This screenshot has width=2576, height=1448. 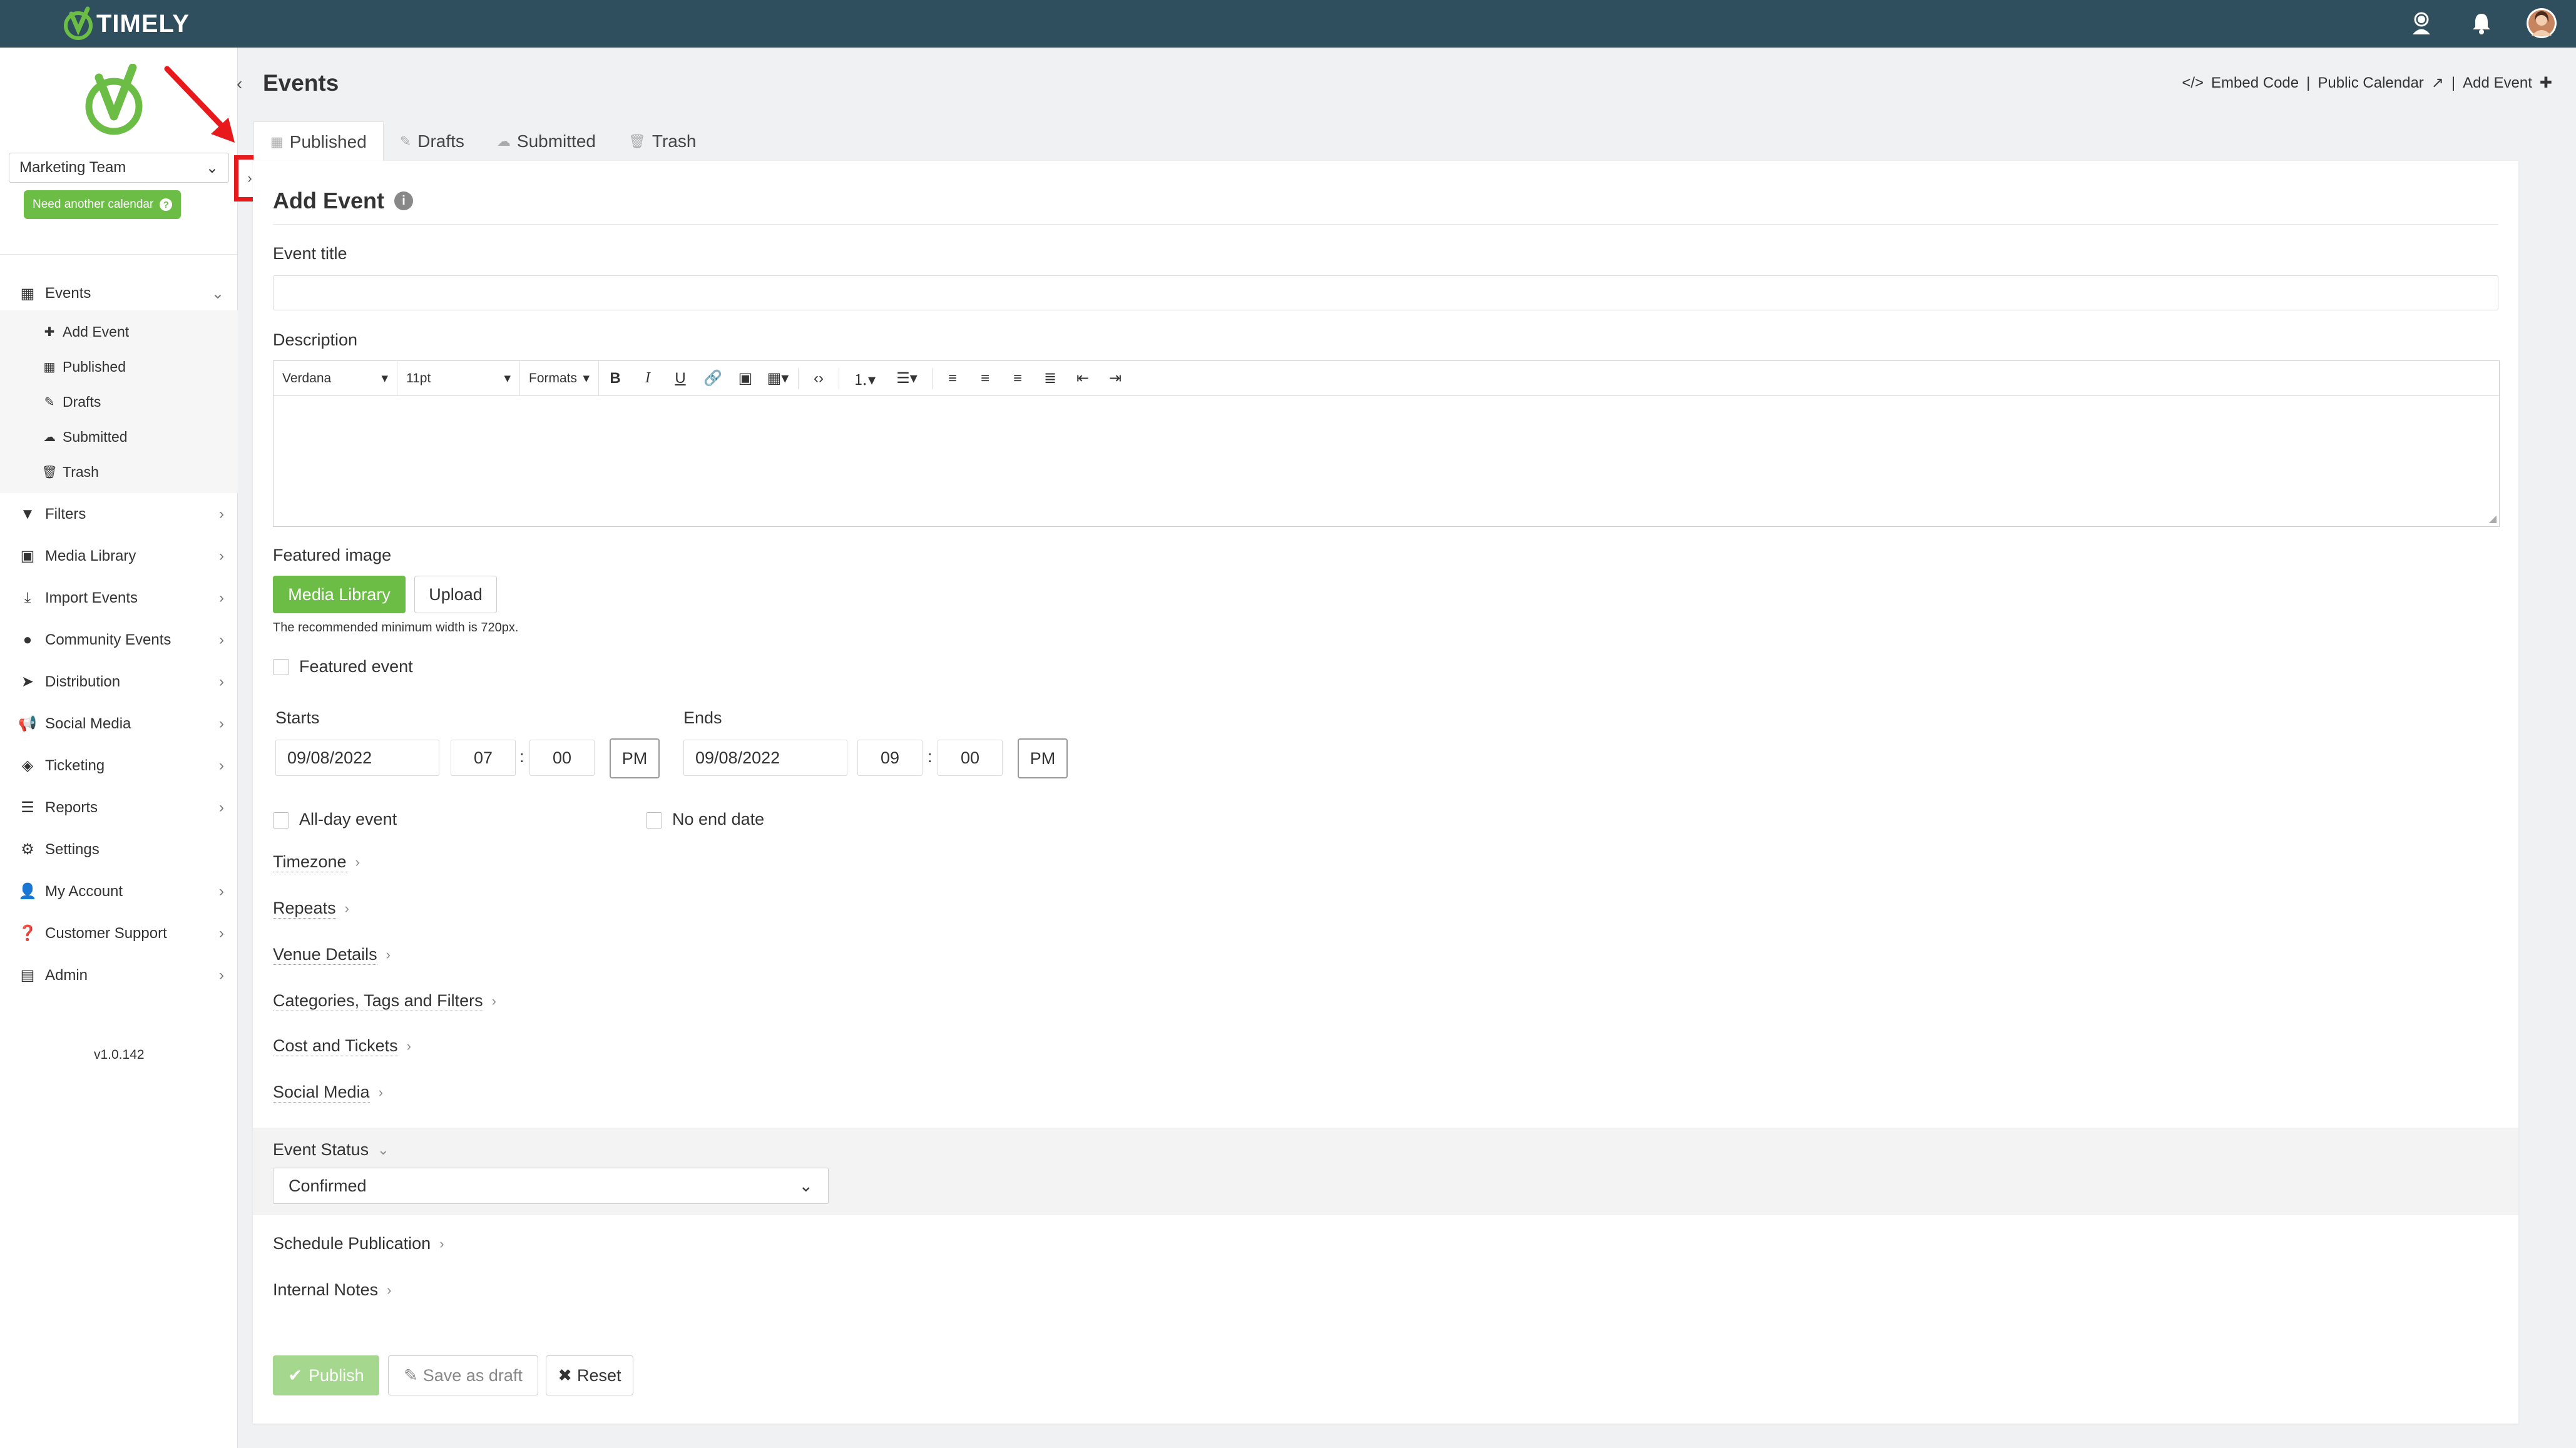 What do you see at coordinates (119, 332) in the screenshot?
I see `sidebar-subitem-add-event: ✚ Add Event` at bounding box center [119, 332].